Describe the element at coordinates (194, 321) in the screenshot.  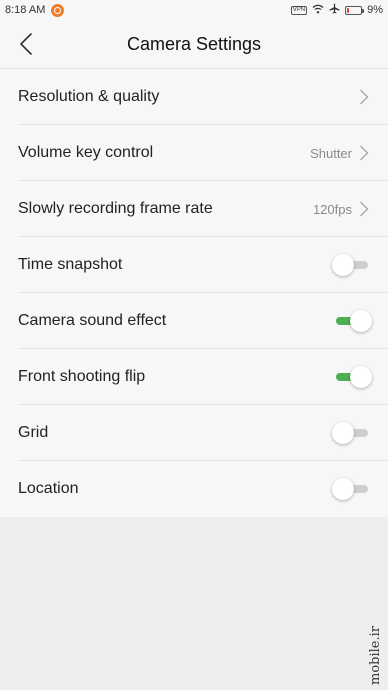
I see `setting-row-camera-sound-effect: Camera sound effect` at that location.